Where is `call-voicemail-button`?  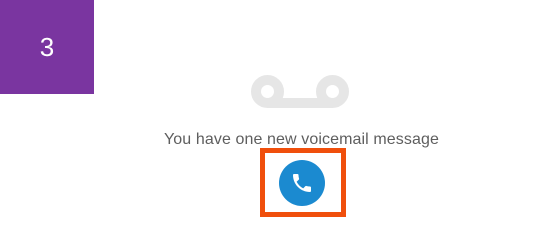
call-voicemail-button is located at coordinates (302, 183).